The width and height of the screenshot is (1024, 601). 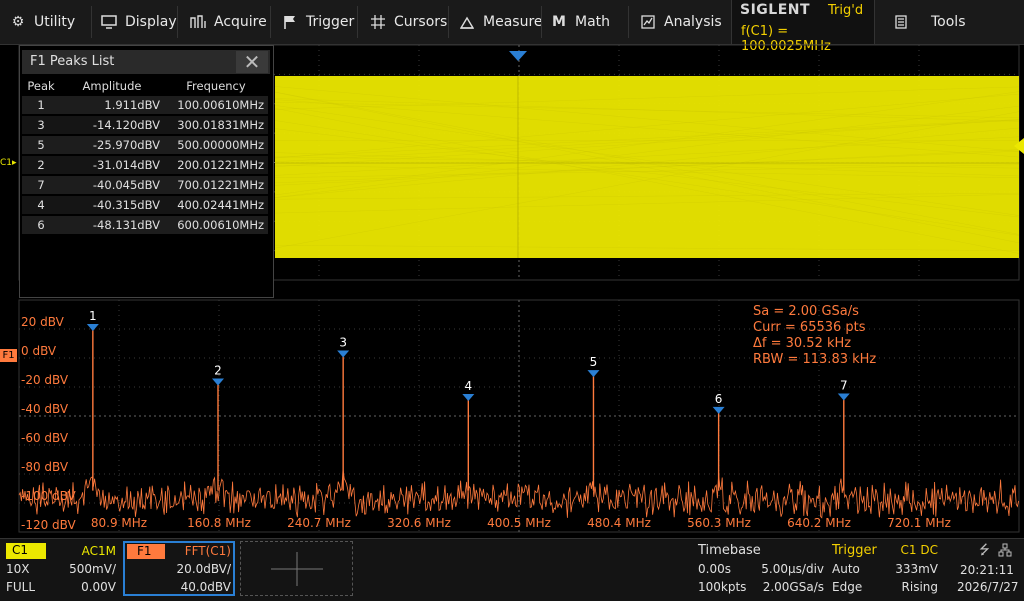 I want to click on table-row: 3-14.120dBV300.01831MHz, so click(x=145, y=125).